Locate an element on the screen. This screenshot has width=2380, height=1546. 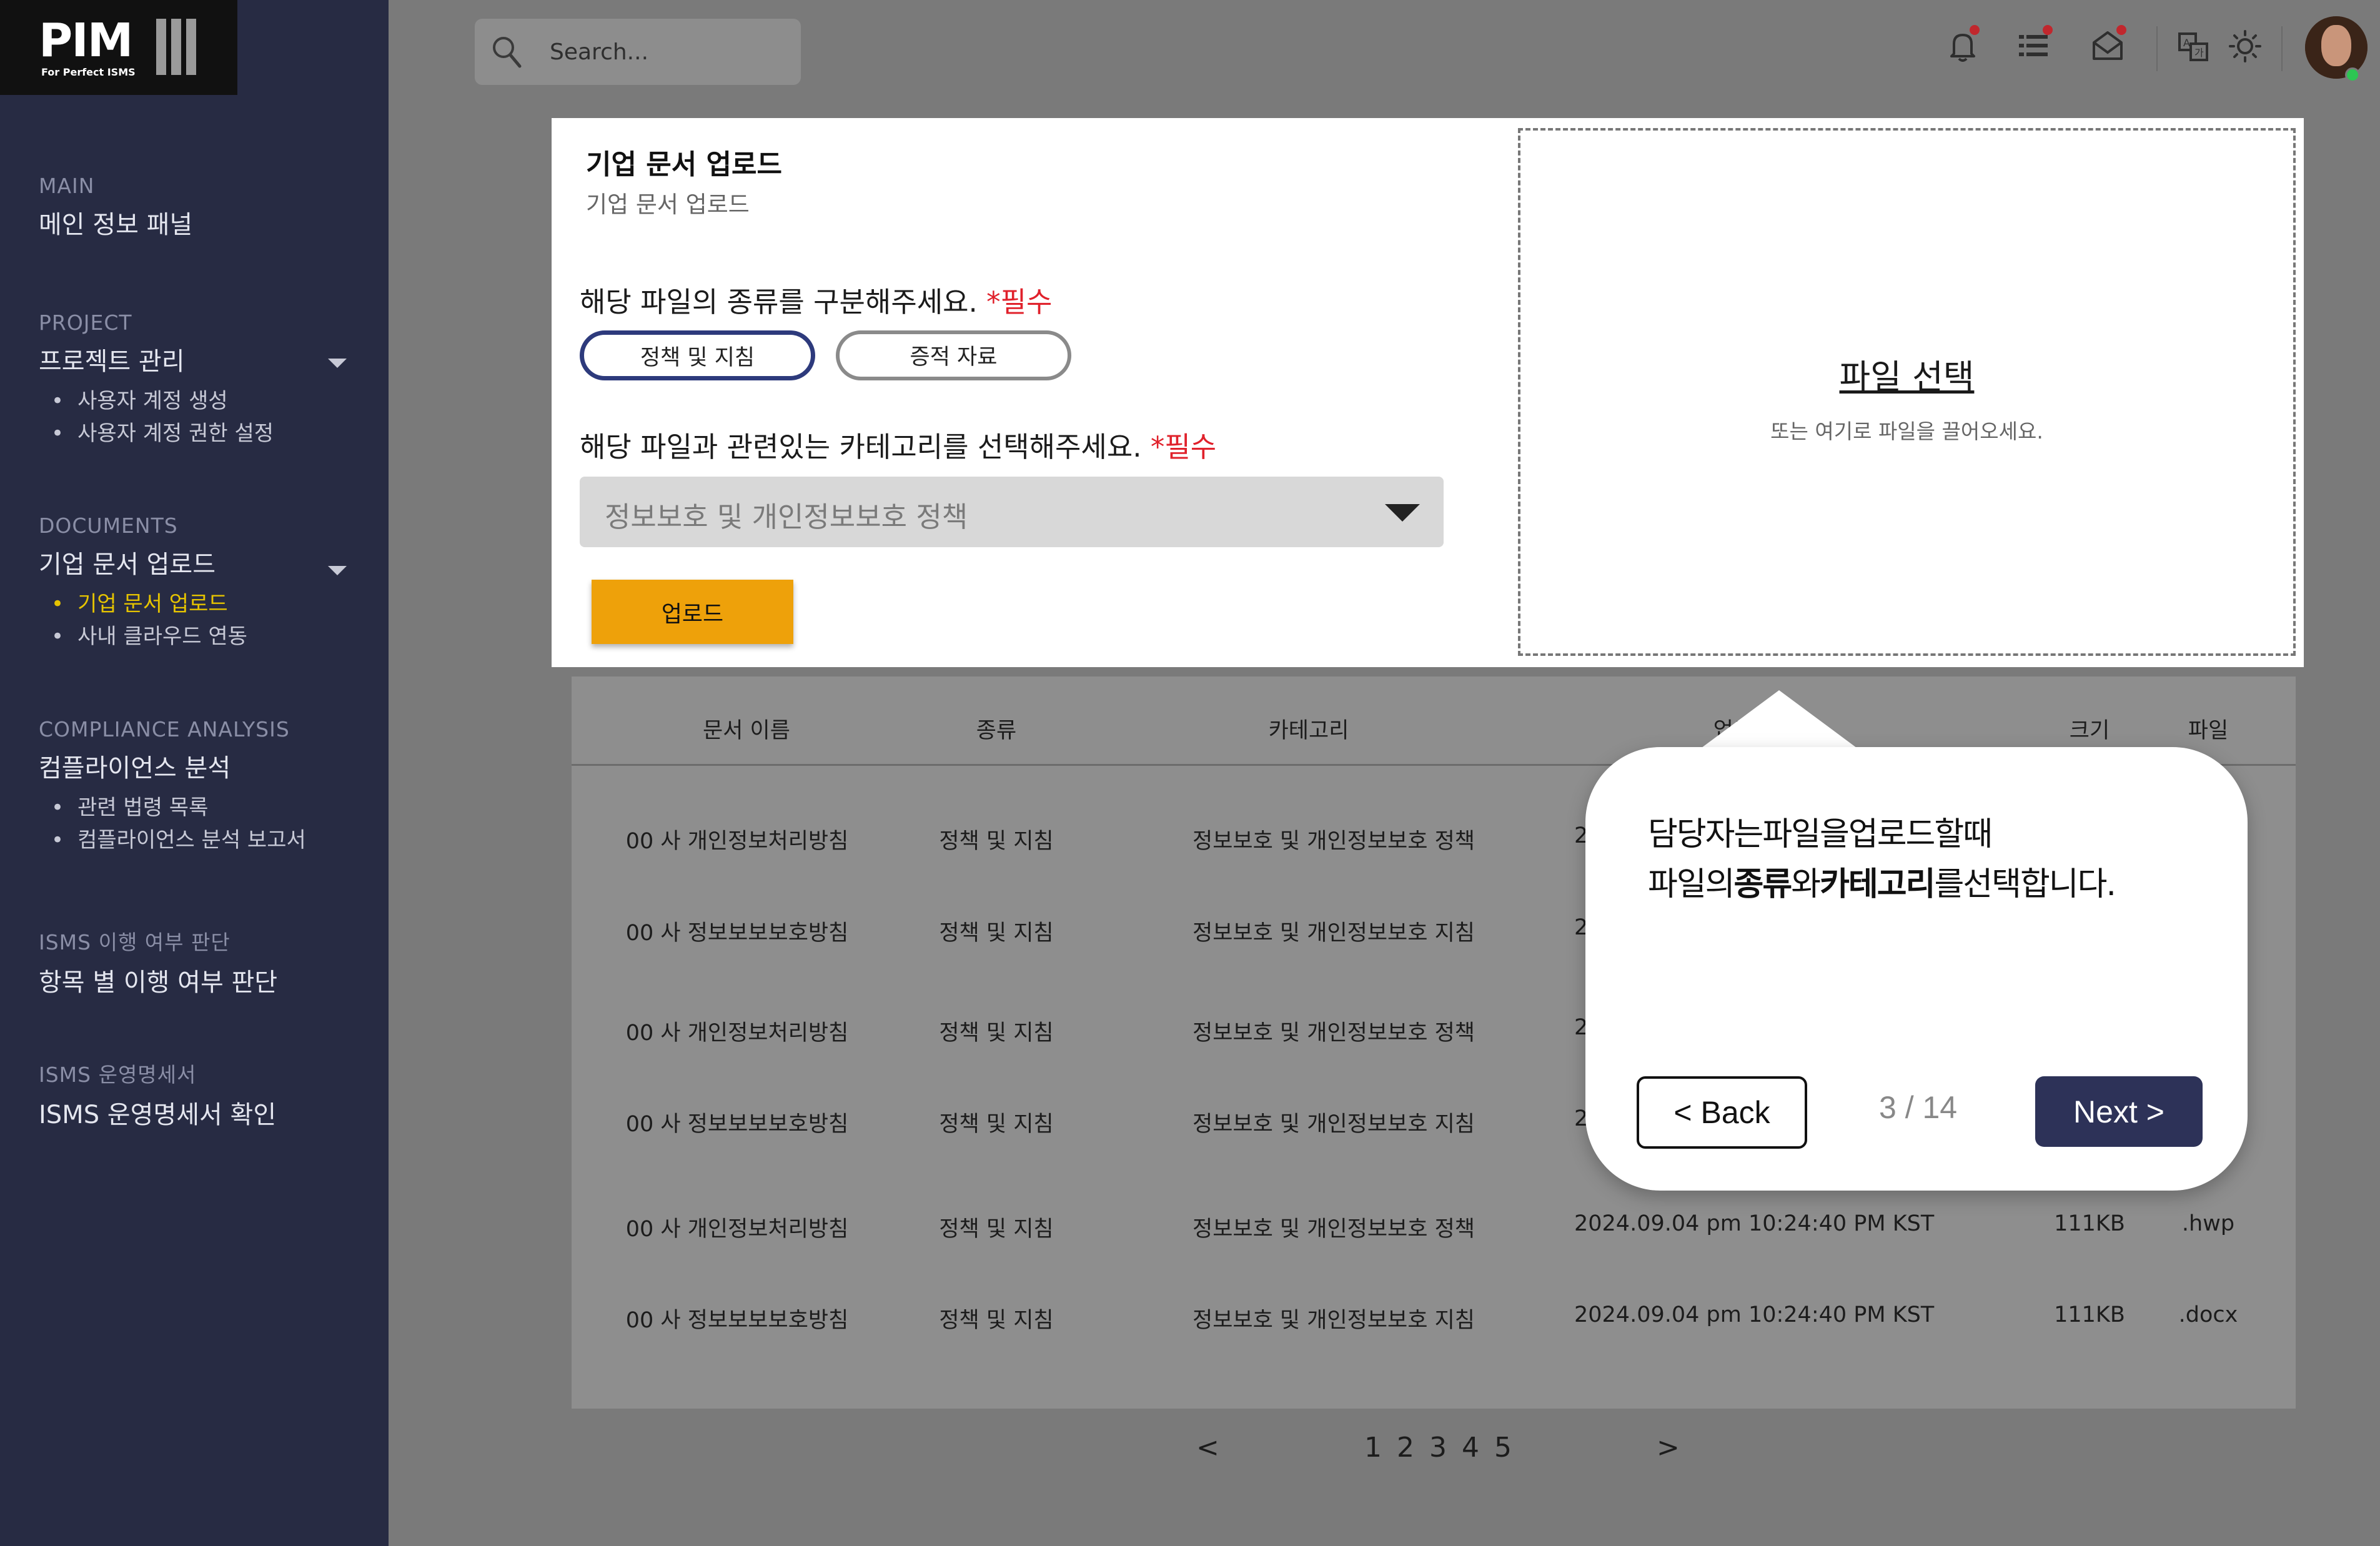
column-header-category: 카테고리 is located at coordinates (1309, 729).